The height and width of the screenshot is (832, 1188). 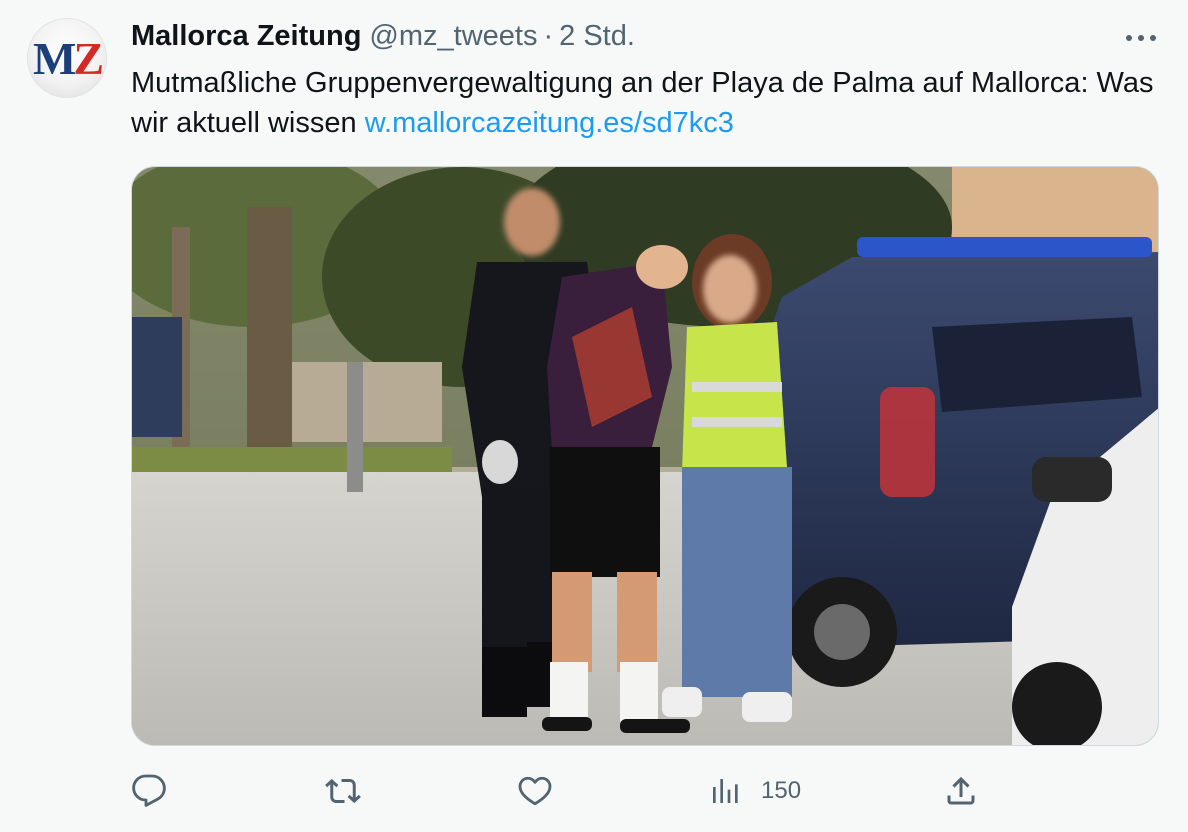 I want to click on avatar: MZ, so click(x=67, y=58).